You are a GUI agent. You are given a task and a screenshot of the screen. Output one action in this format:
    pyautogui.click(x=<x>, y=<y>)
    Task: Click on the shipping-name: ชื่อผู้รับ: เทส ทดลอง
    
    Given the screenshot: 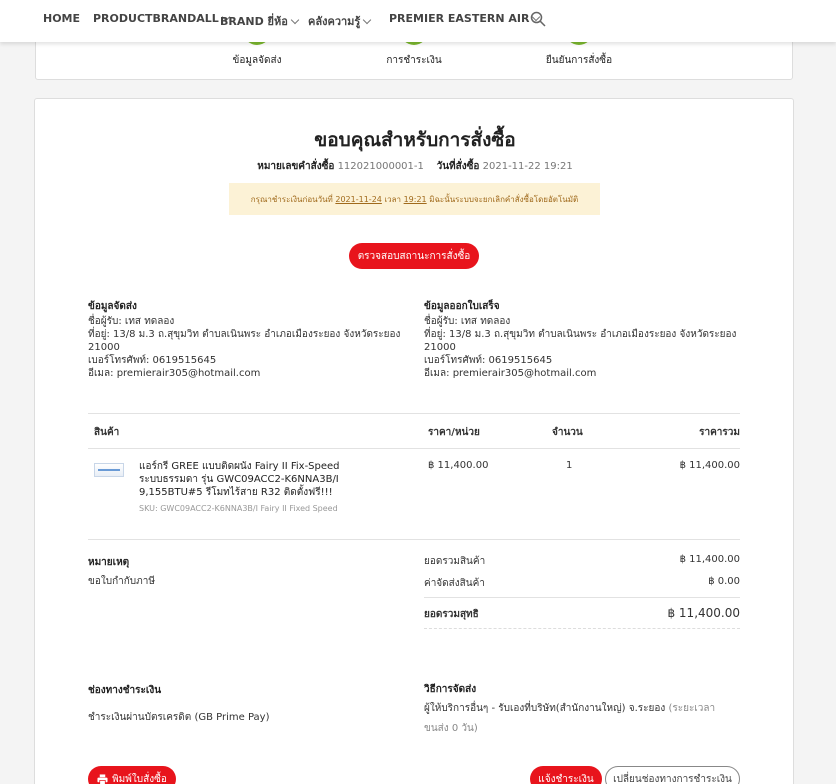 What is the action you would take?
    pyautogui.click(x=131, y=321)
    